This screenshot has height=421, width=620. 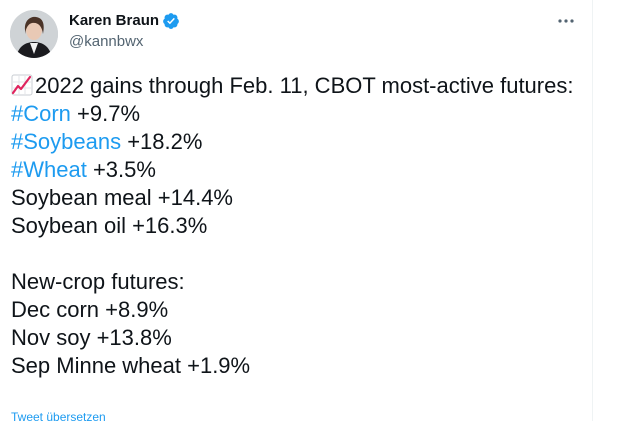 What do you see at coordinates (122, 197) in the screenshot?
I see `list-item-value: Soybean meal +14.4%` at bounding box center [122, 197].